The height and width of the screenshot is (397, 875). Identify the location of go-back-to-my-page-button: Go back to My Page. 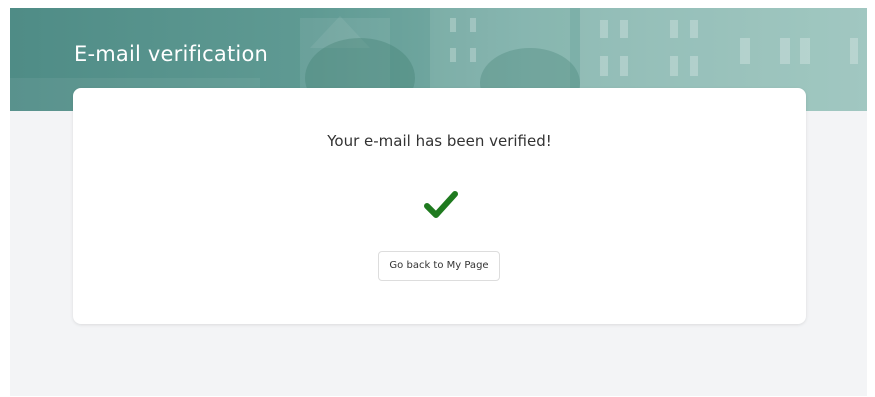
(439, 266).